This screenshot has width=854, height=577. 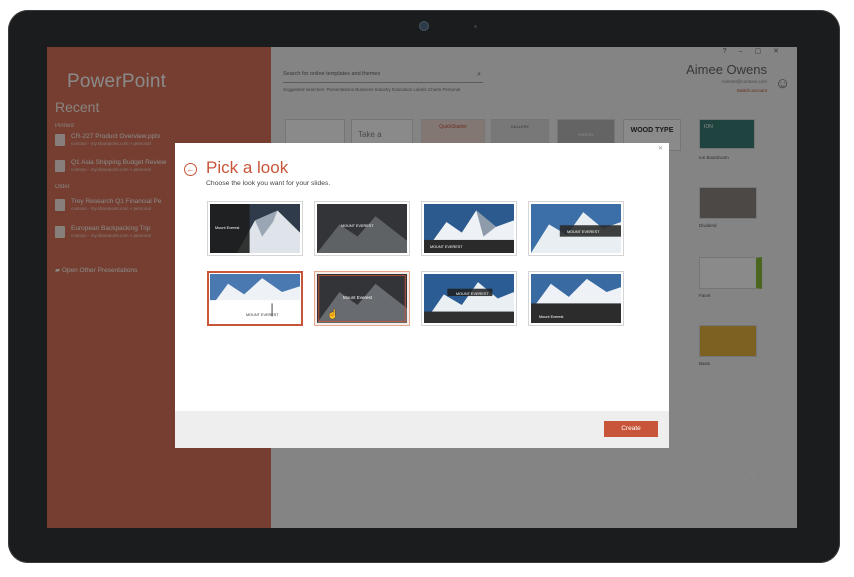 What do you see at coordinates (631, 429) in the screenshot?
I see `create-button: Create` at bounding box center [631, 429].